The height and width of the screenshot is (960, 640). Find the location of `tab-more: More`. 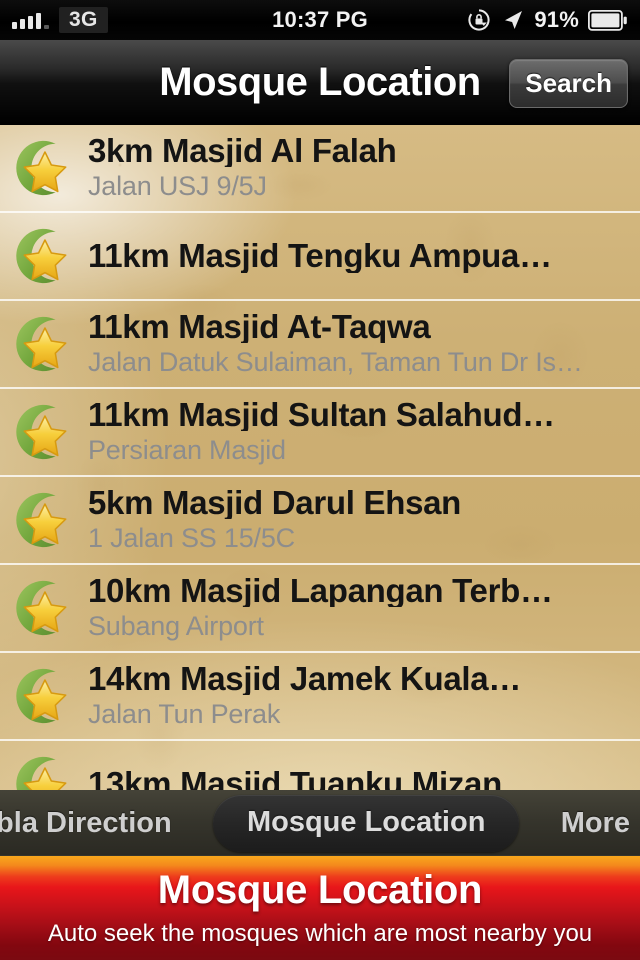

tab-more: More is located at coordinates (595, 823).